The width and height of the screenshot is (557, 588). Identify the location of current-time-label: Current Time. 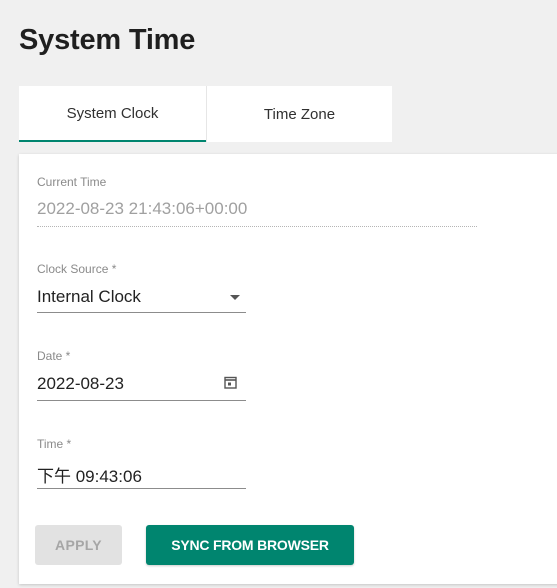
(72, 182).